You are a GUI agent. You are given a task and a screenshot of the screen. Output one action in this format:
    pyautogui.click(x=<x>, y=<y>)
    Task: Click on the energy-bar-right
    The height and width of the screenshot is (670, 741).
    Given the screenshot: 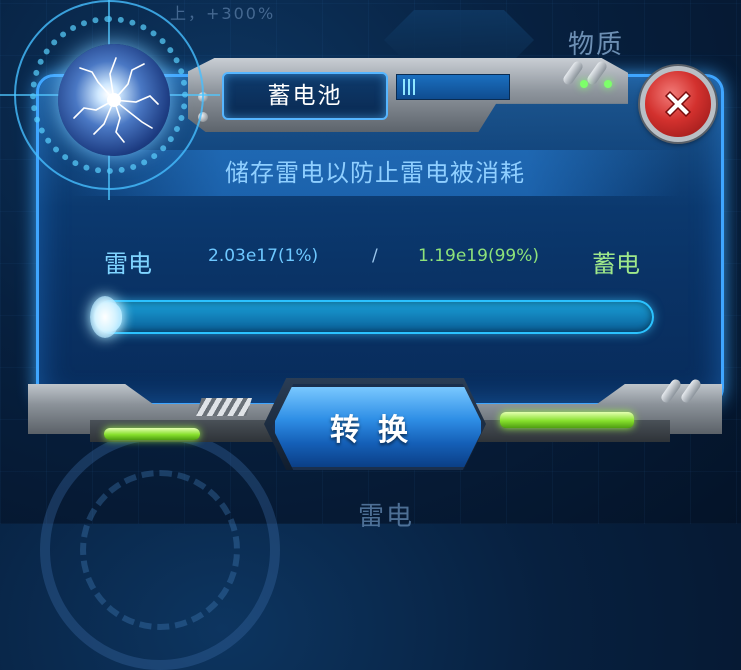 What is the action you would take?
    pyautogui.click(x=567, y=420)
    